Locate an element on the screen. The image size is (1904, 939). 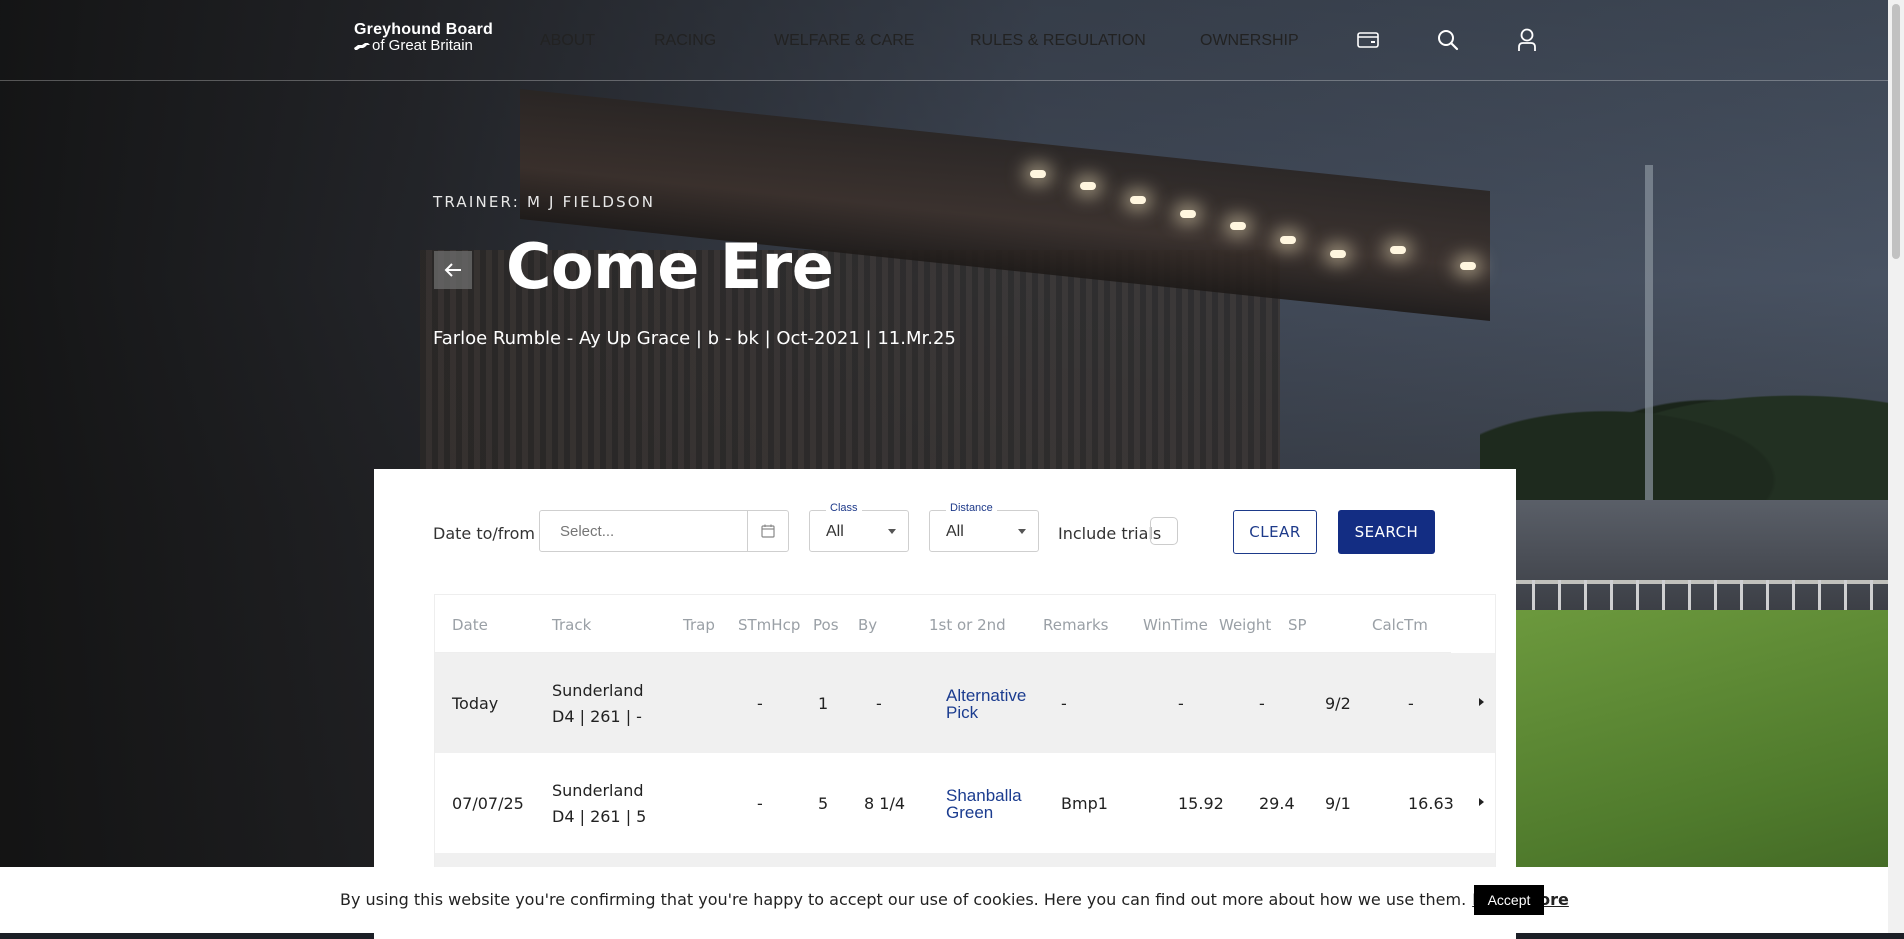
cell-calctm: 16.63 is located at coordinates (1431, 803).